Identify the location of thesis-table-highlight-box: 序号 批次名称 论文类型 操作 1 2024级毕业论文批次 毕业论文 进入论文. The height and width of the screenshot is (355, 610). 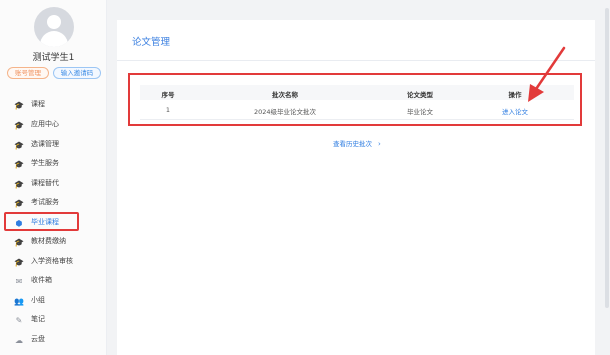
(355, 99).